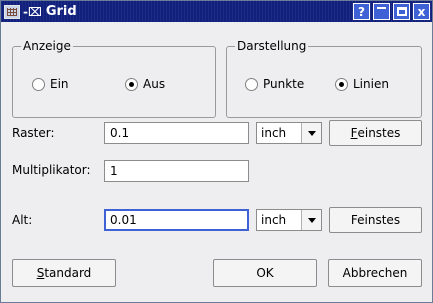 The height and width of the screenshot is (303, 433). I want to click on radio-label: Aus, so click(154, 84).